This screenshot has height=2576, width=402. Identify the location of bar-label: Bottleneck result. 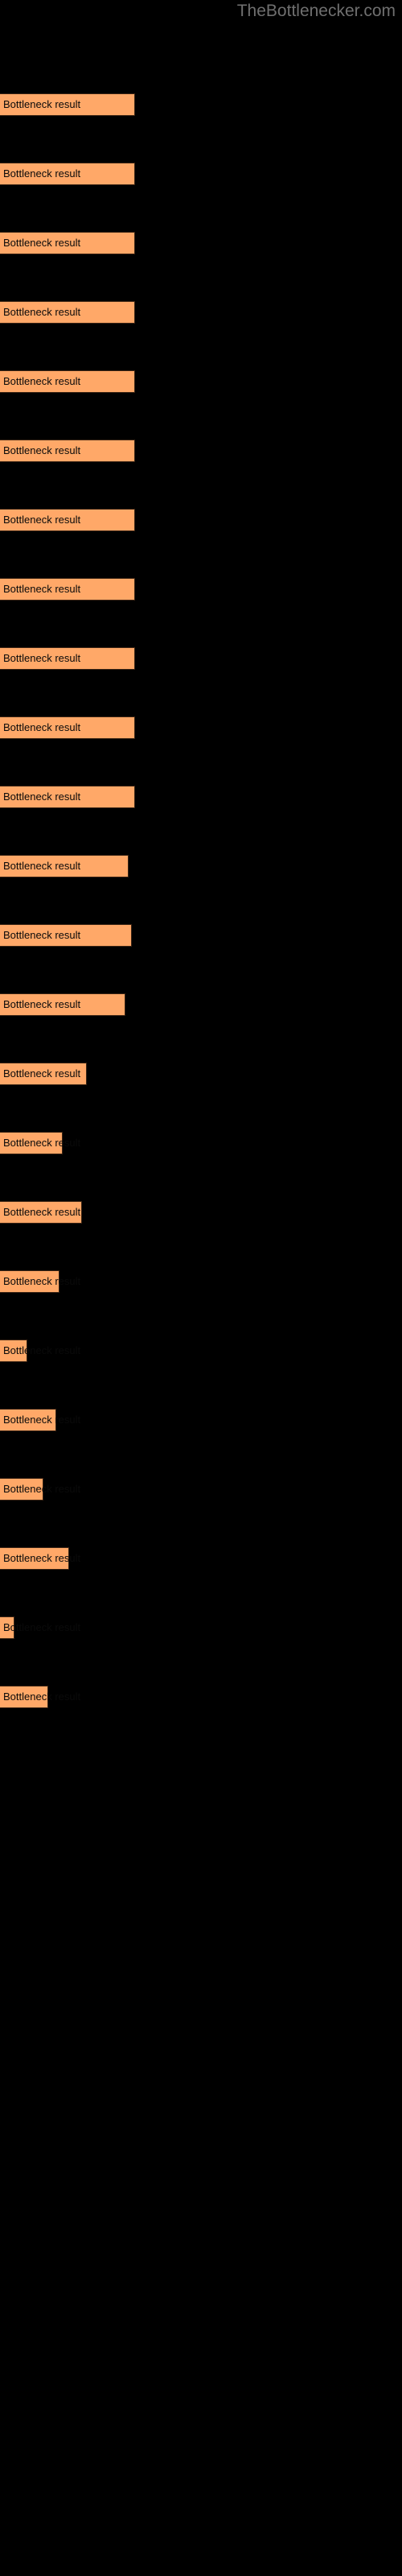
(42, 1627).